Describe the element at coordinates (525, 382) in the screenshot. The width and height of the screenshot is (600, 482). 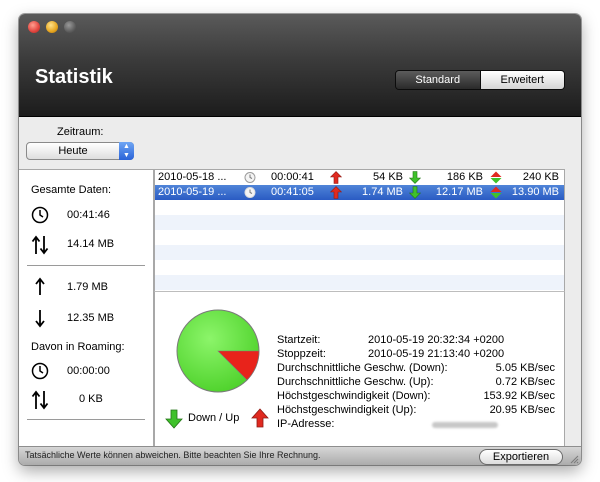
I see `avg-up-value: 0.72 KB/sec` at that location.